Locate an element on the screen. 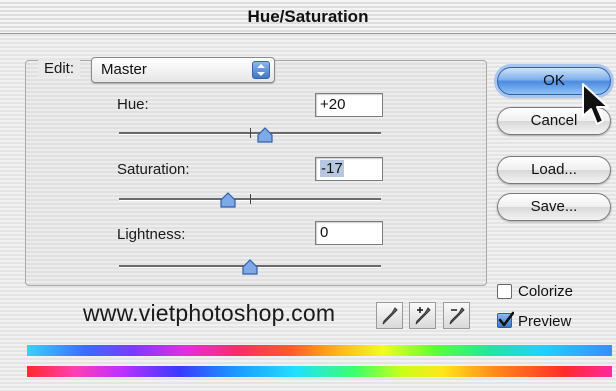 This screenshot has width=616, height=391. hue-input: +20 is located at coordinates (349, 105).